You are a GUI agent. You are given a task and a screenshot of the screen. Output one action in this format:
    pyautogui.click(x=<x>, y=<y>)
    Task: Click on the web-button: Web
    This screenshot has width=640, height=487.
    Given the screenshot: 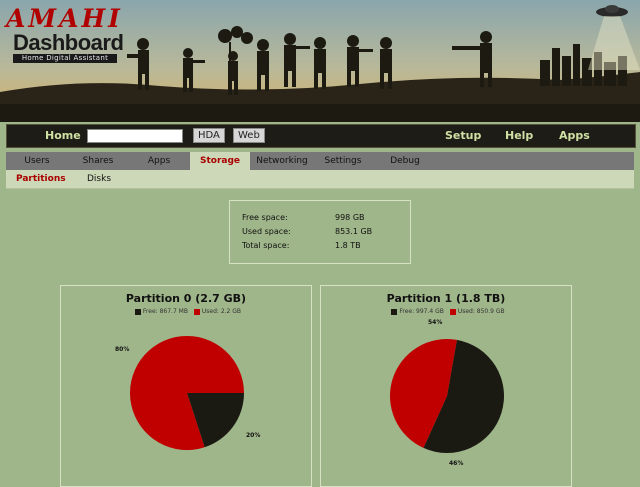 What is the action you would take?
    pyautogui.click(x=249, y=135)
    